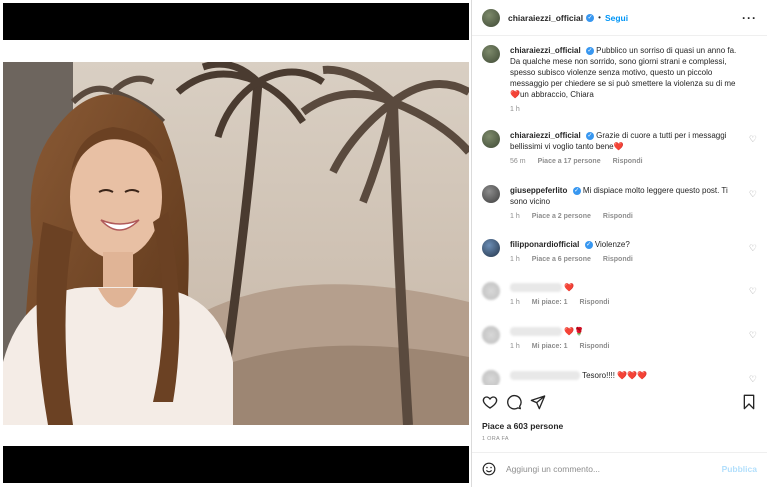 The width and height of the screenshot is (767, 487). Describe the element at coordinates (518, 161) in the screenshot. I see `comment-timestamp: 56 m` at that location.